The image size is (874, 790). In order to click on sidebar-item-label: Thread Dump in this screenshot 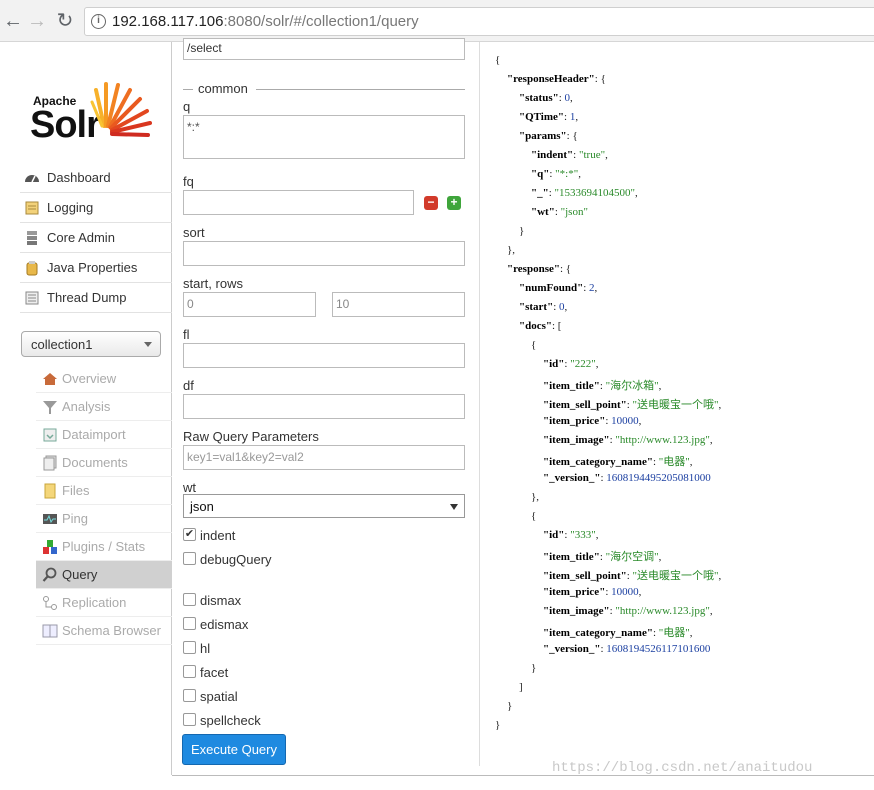, I will do `click(87, 297)`.